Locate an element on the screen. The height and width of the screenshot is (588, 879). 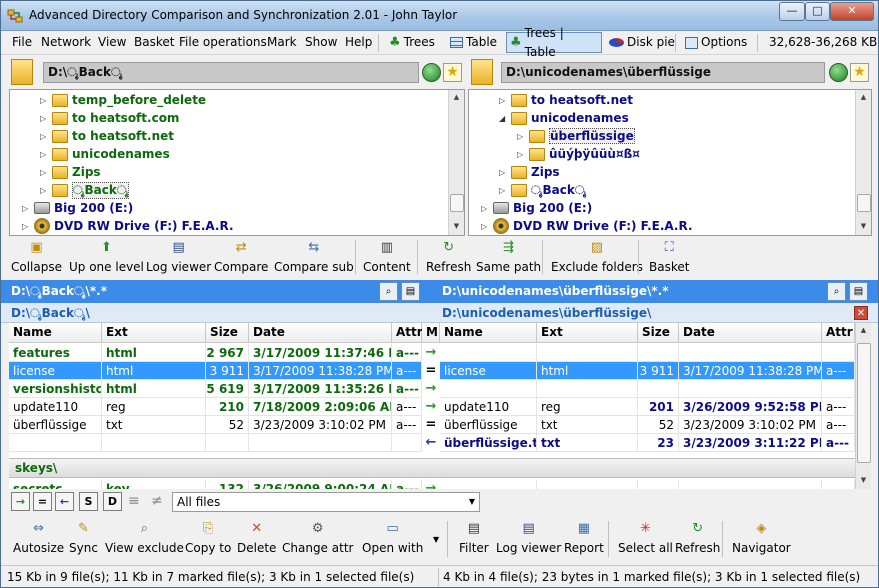
tree-item: ▷ temp_before_delete is located at coordinates (123, 100).